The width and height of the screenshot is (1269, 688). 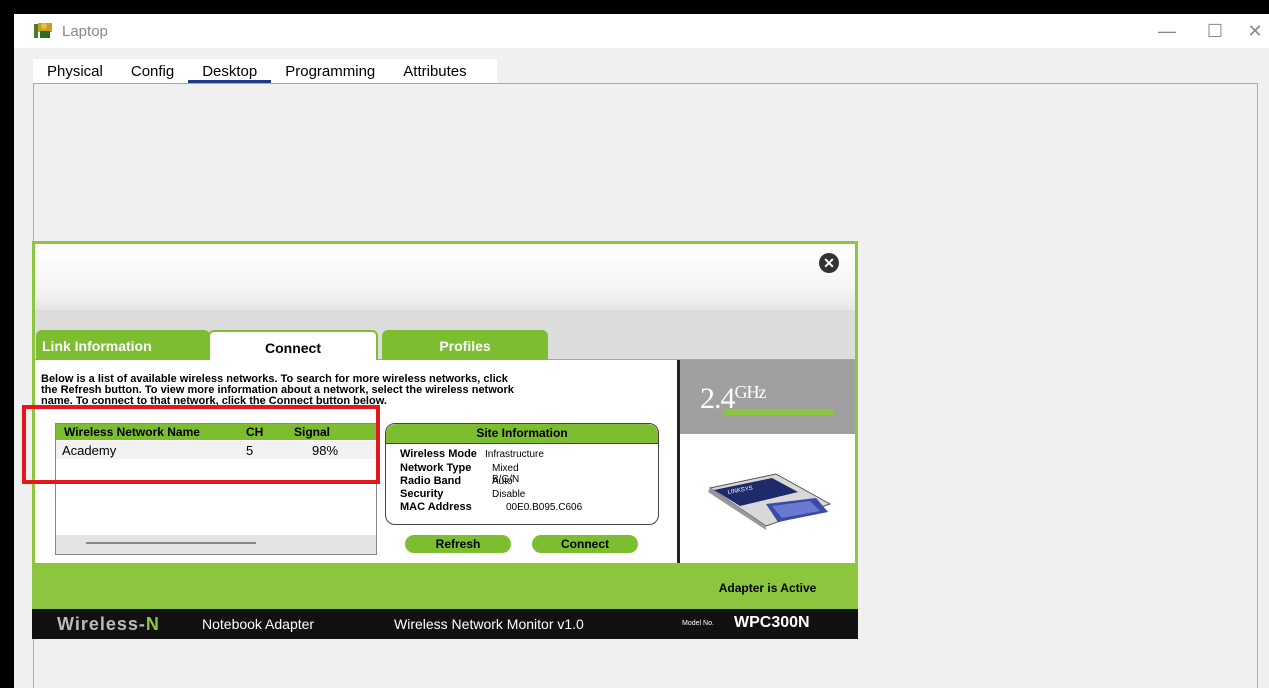 I want to click on horizontal-scrollbar-thumb, so click(x=171, y=543).